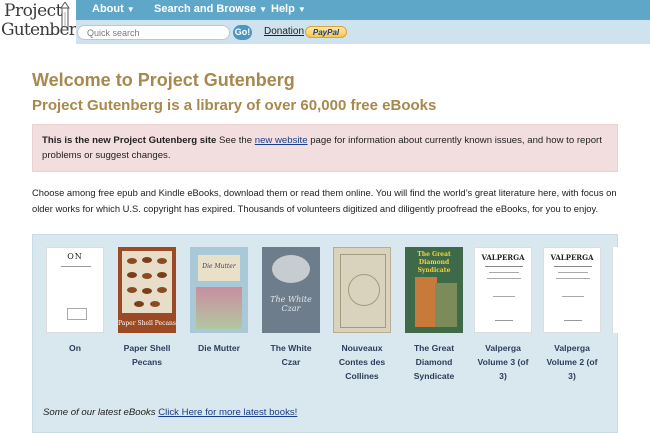 The width and height of the screenshot is (650, 433). What do you see at coordinates (284, 31) in the screenshot?
I see `donation-link: Donation` at bounding box center [284, 31].